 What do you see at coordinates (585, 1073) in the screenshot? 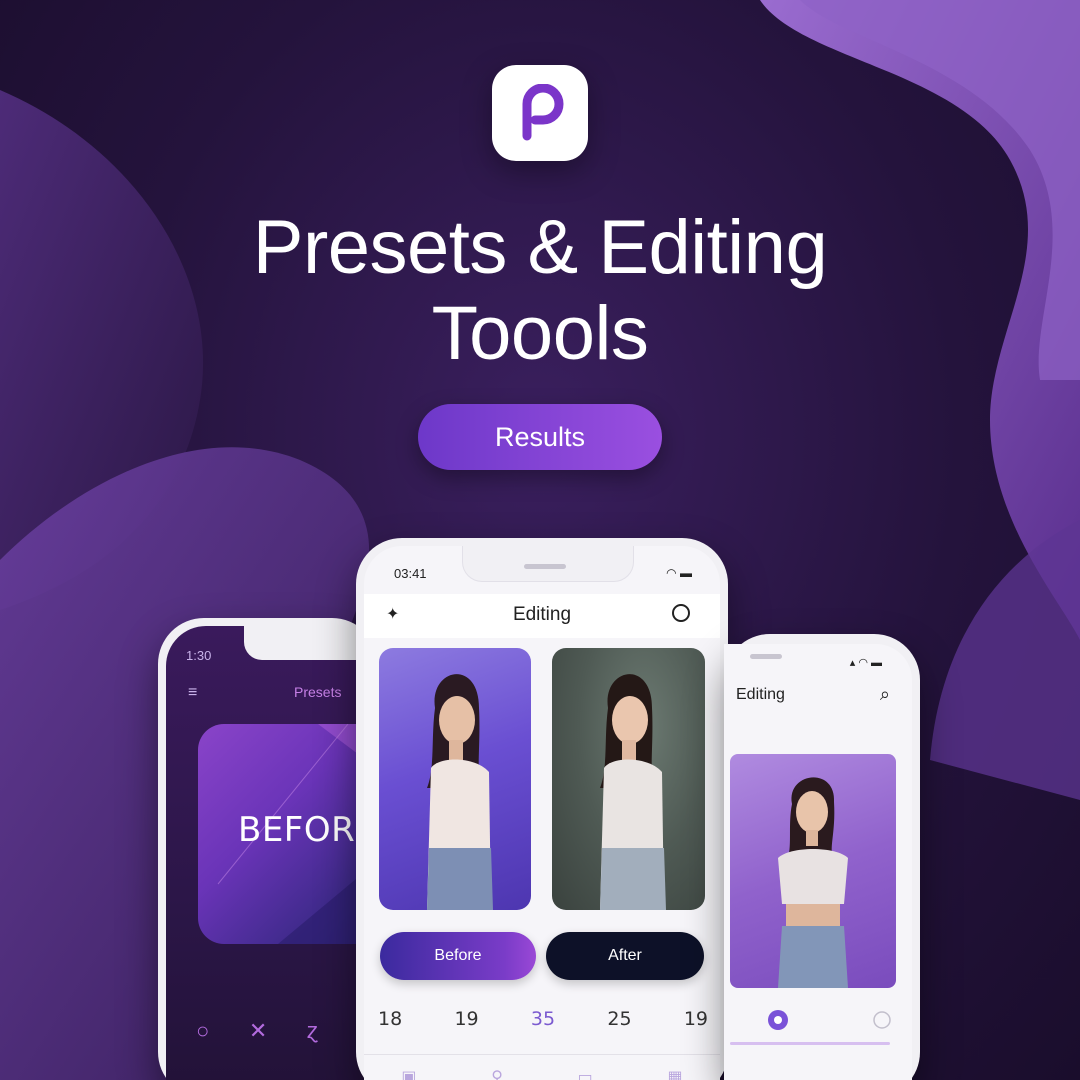
I see `crop-icon: ▭` at bounding box center [585, 1073].